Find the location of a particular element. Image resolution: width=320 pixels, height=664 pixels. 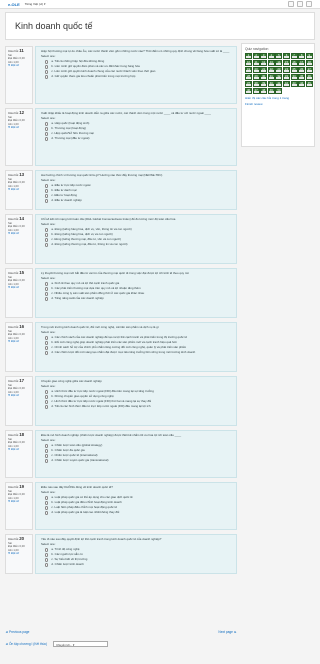

quiz-nav-button: 38 is located at coordinates (256, 84).